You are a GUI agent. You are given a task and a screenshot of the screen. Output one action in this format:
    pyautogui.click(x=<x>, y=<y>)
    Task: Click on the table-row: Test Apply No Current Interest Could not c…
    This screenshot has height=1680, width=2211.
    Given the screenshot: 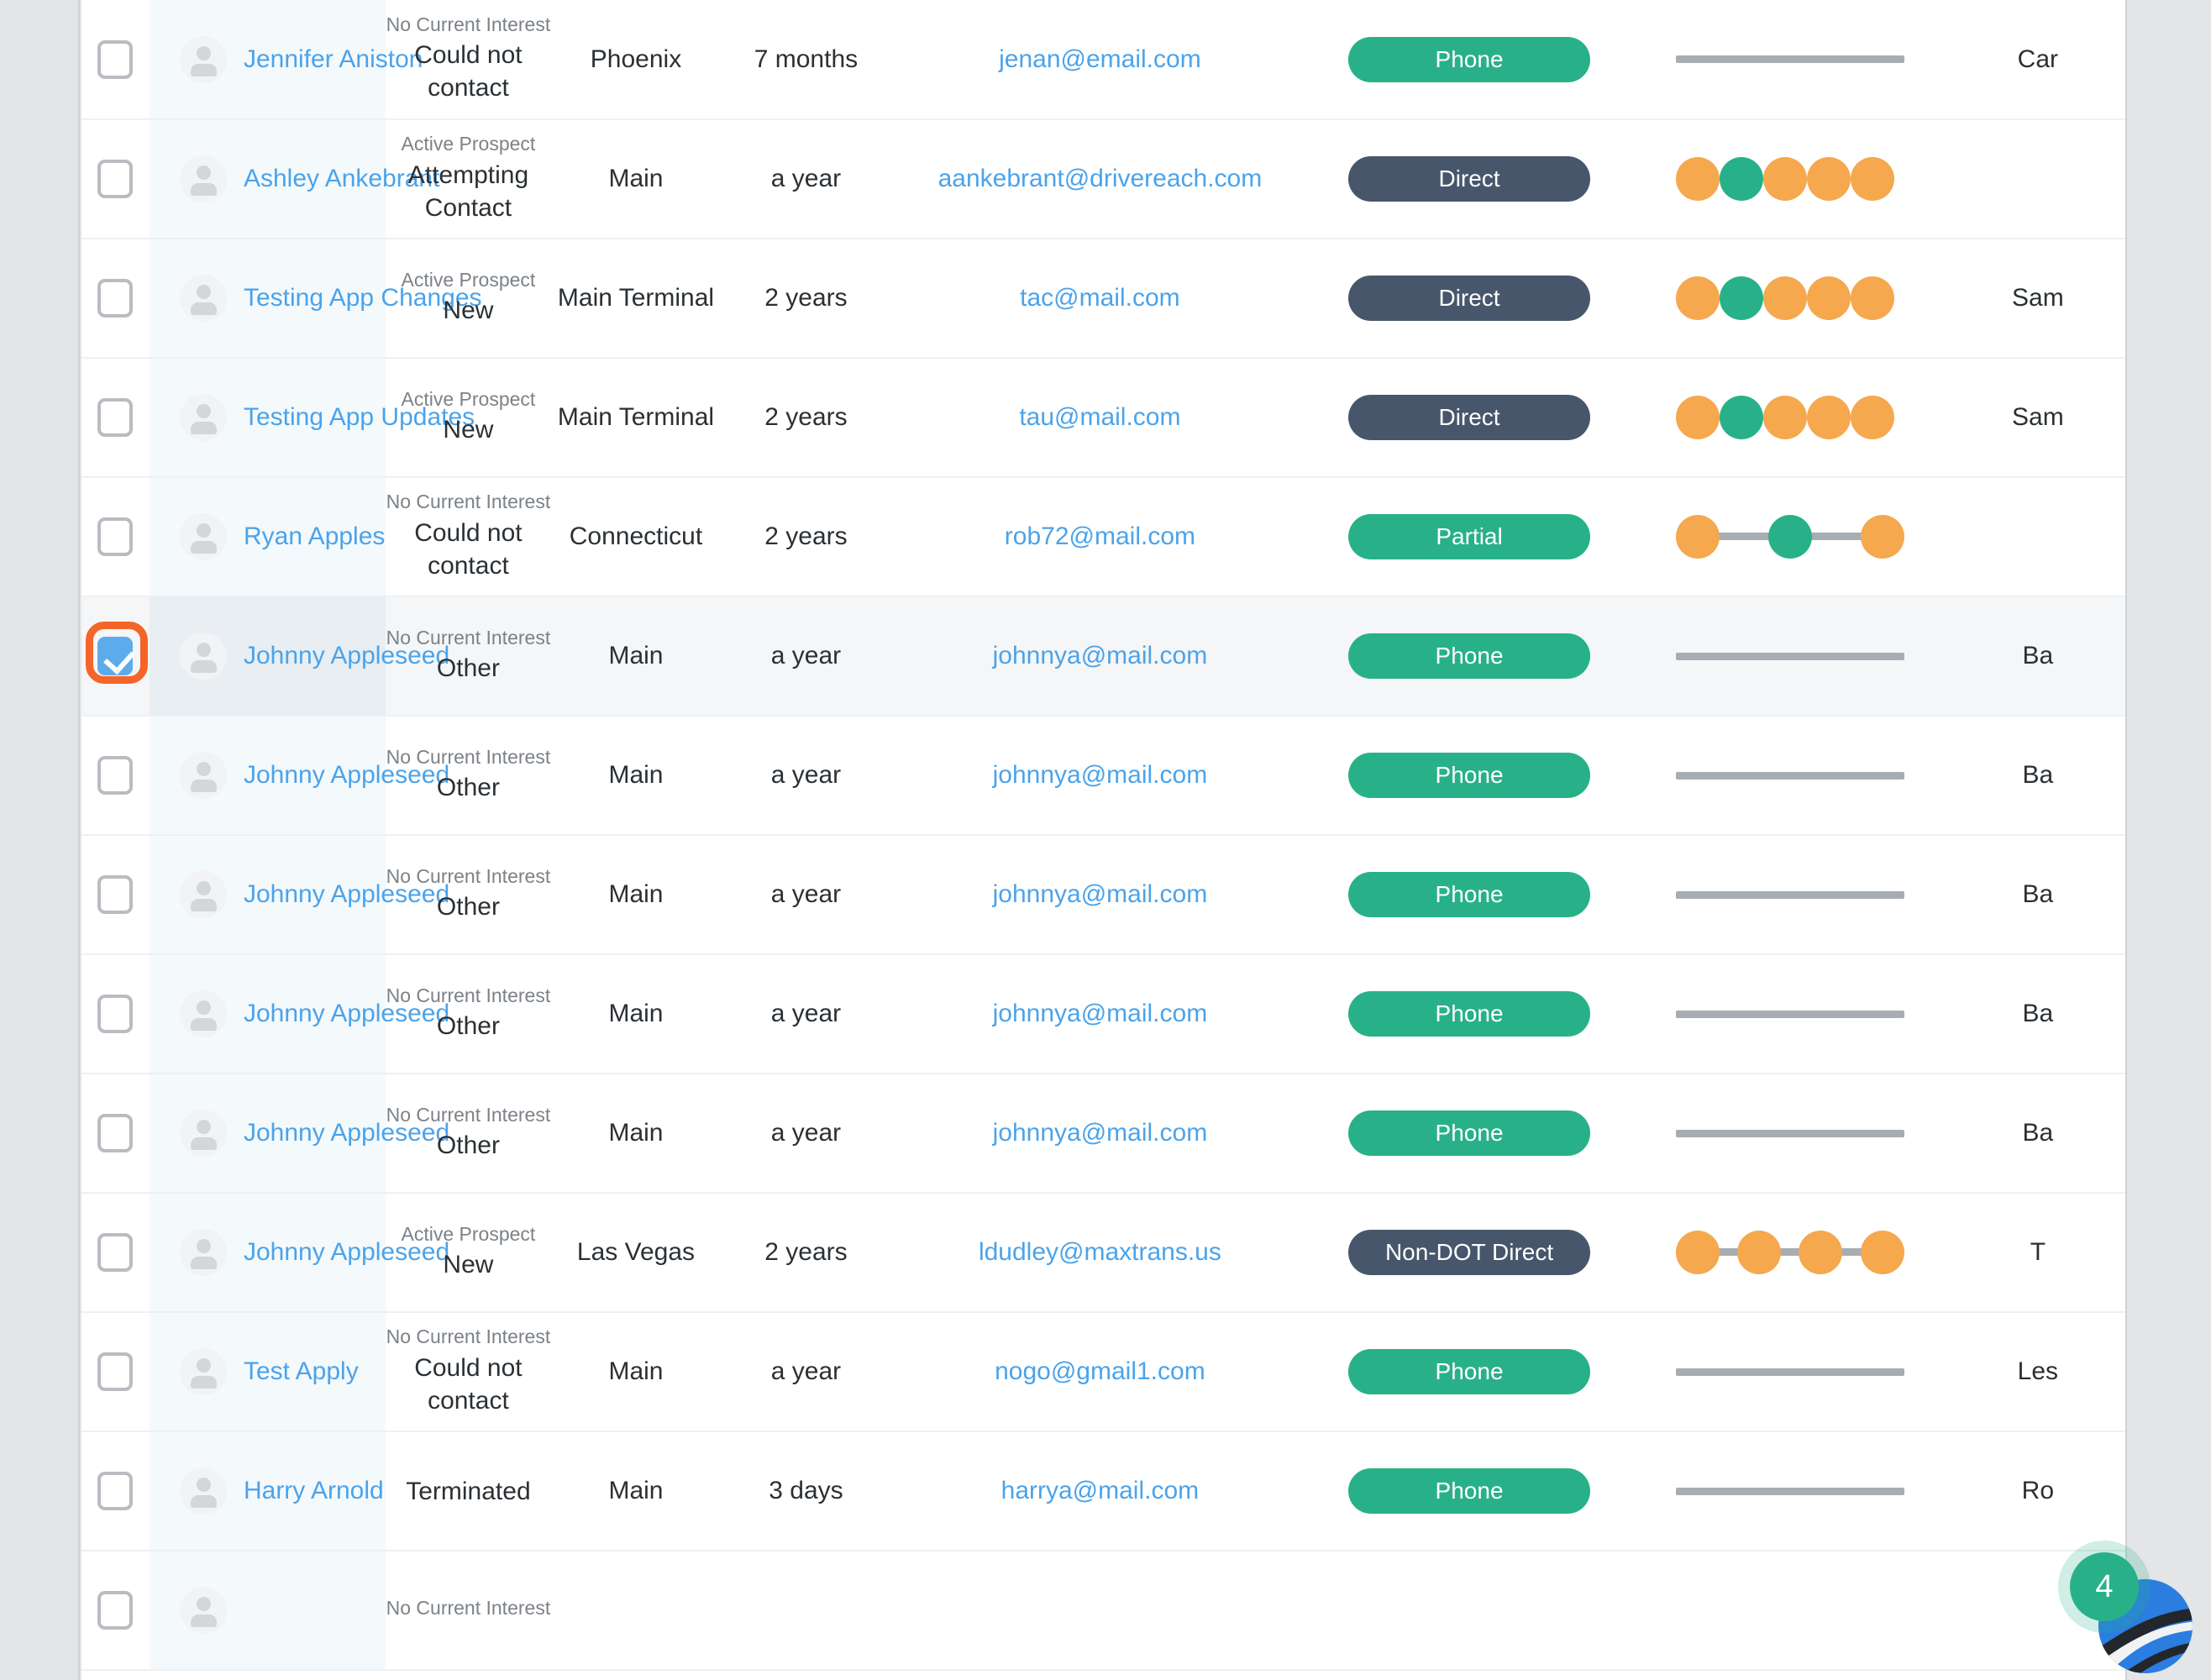 What is the action you would take?
    pyautogui.click(x=1103, y=1371)
    